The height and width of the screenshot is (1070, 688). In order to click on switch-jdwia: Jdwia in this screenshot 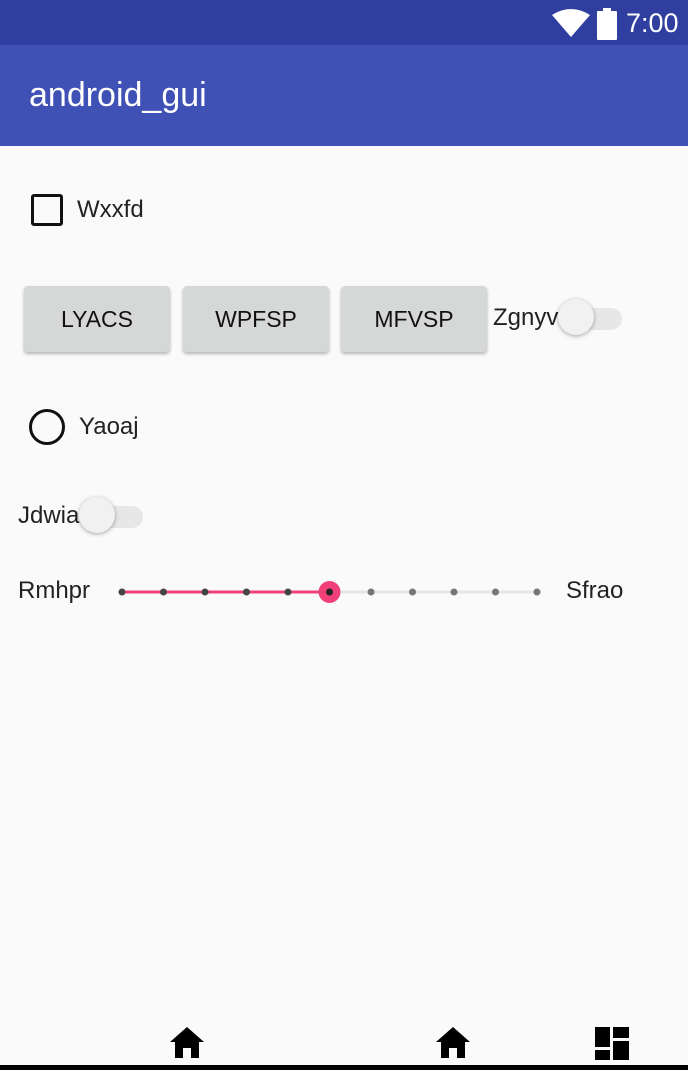, I will do `click(82, 516)`.